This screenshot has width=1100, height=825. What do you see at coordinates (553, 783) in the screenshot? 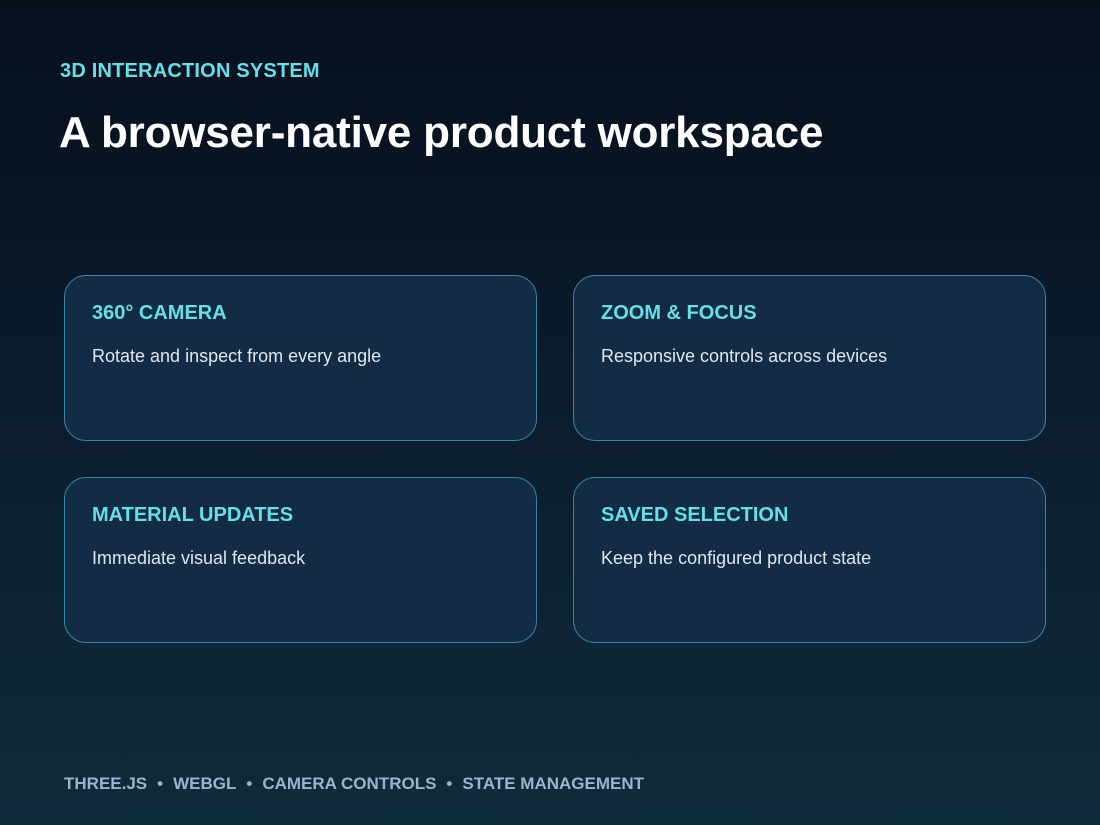
I see `tech-tag: STATE MANAGEMENT` at bounding box center [553, 783].